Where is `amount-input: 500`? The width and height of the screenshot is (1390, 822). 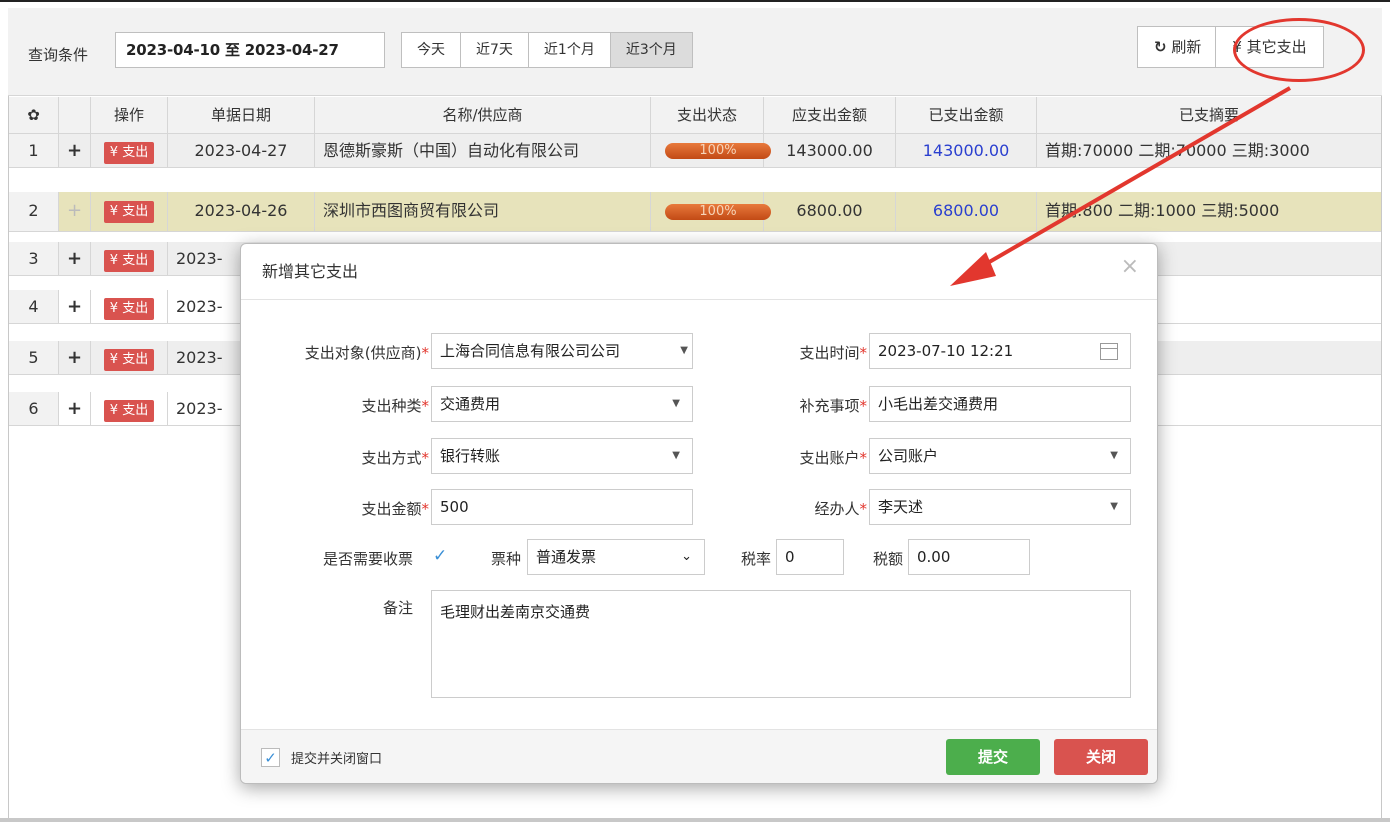
amount-input: 500 is located at coordinates (562, 507).